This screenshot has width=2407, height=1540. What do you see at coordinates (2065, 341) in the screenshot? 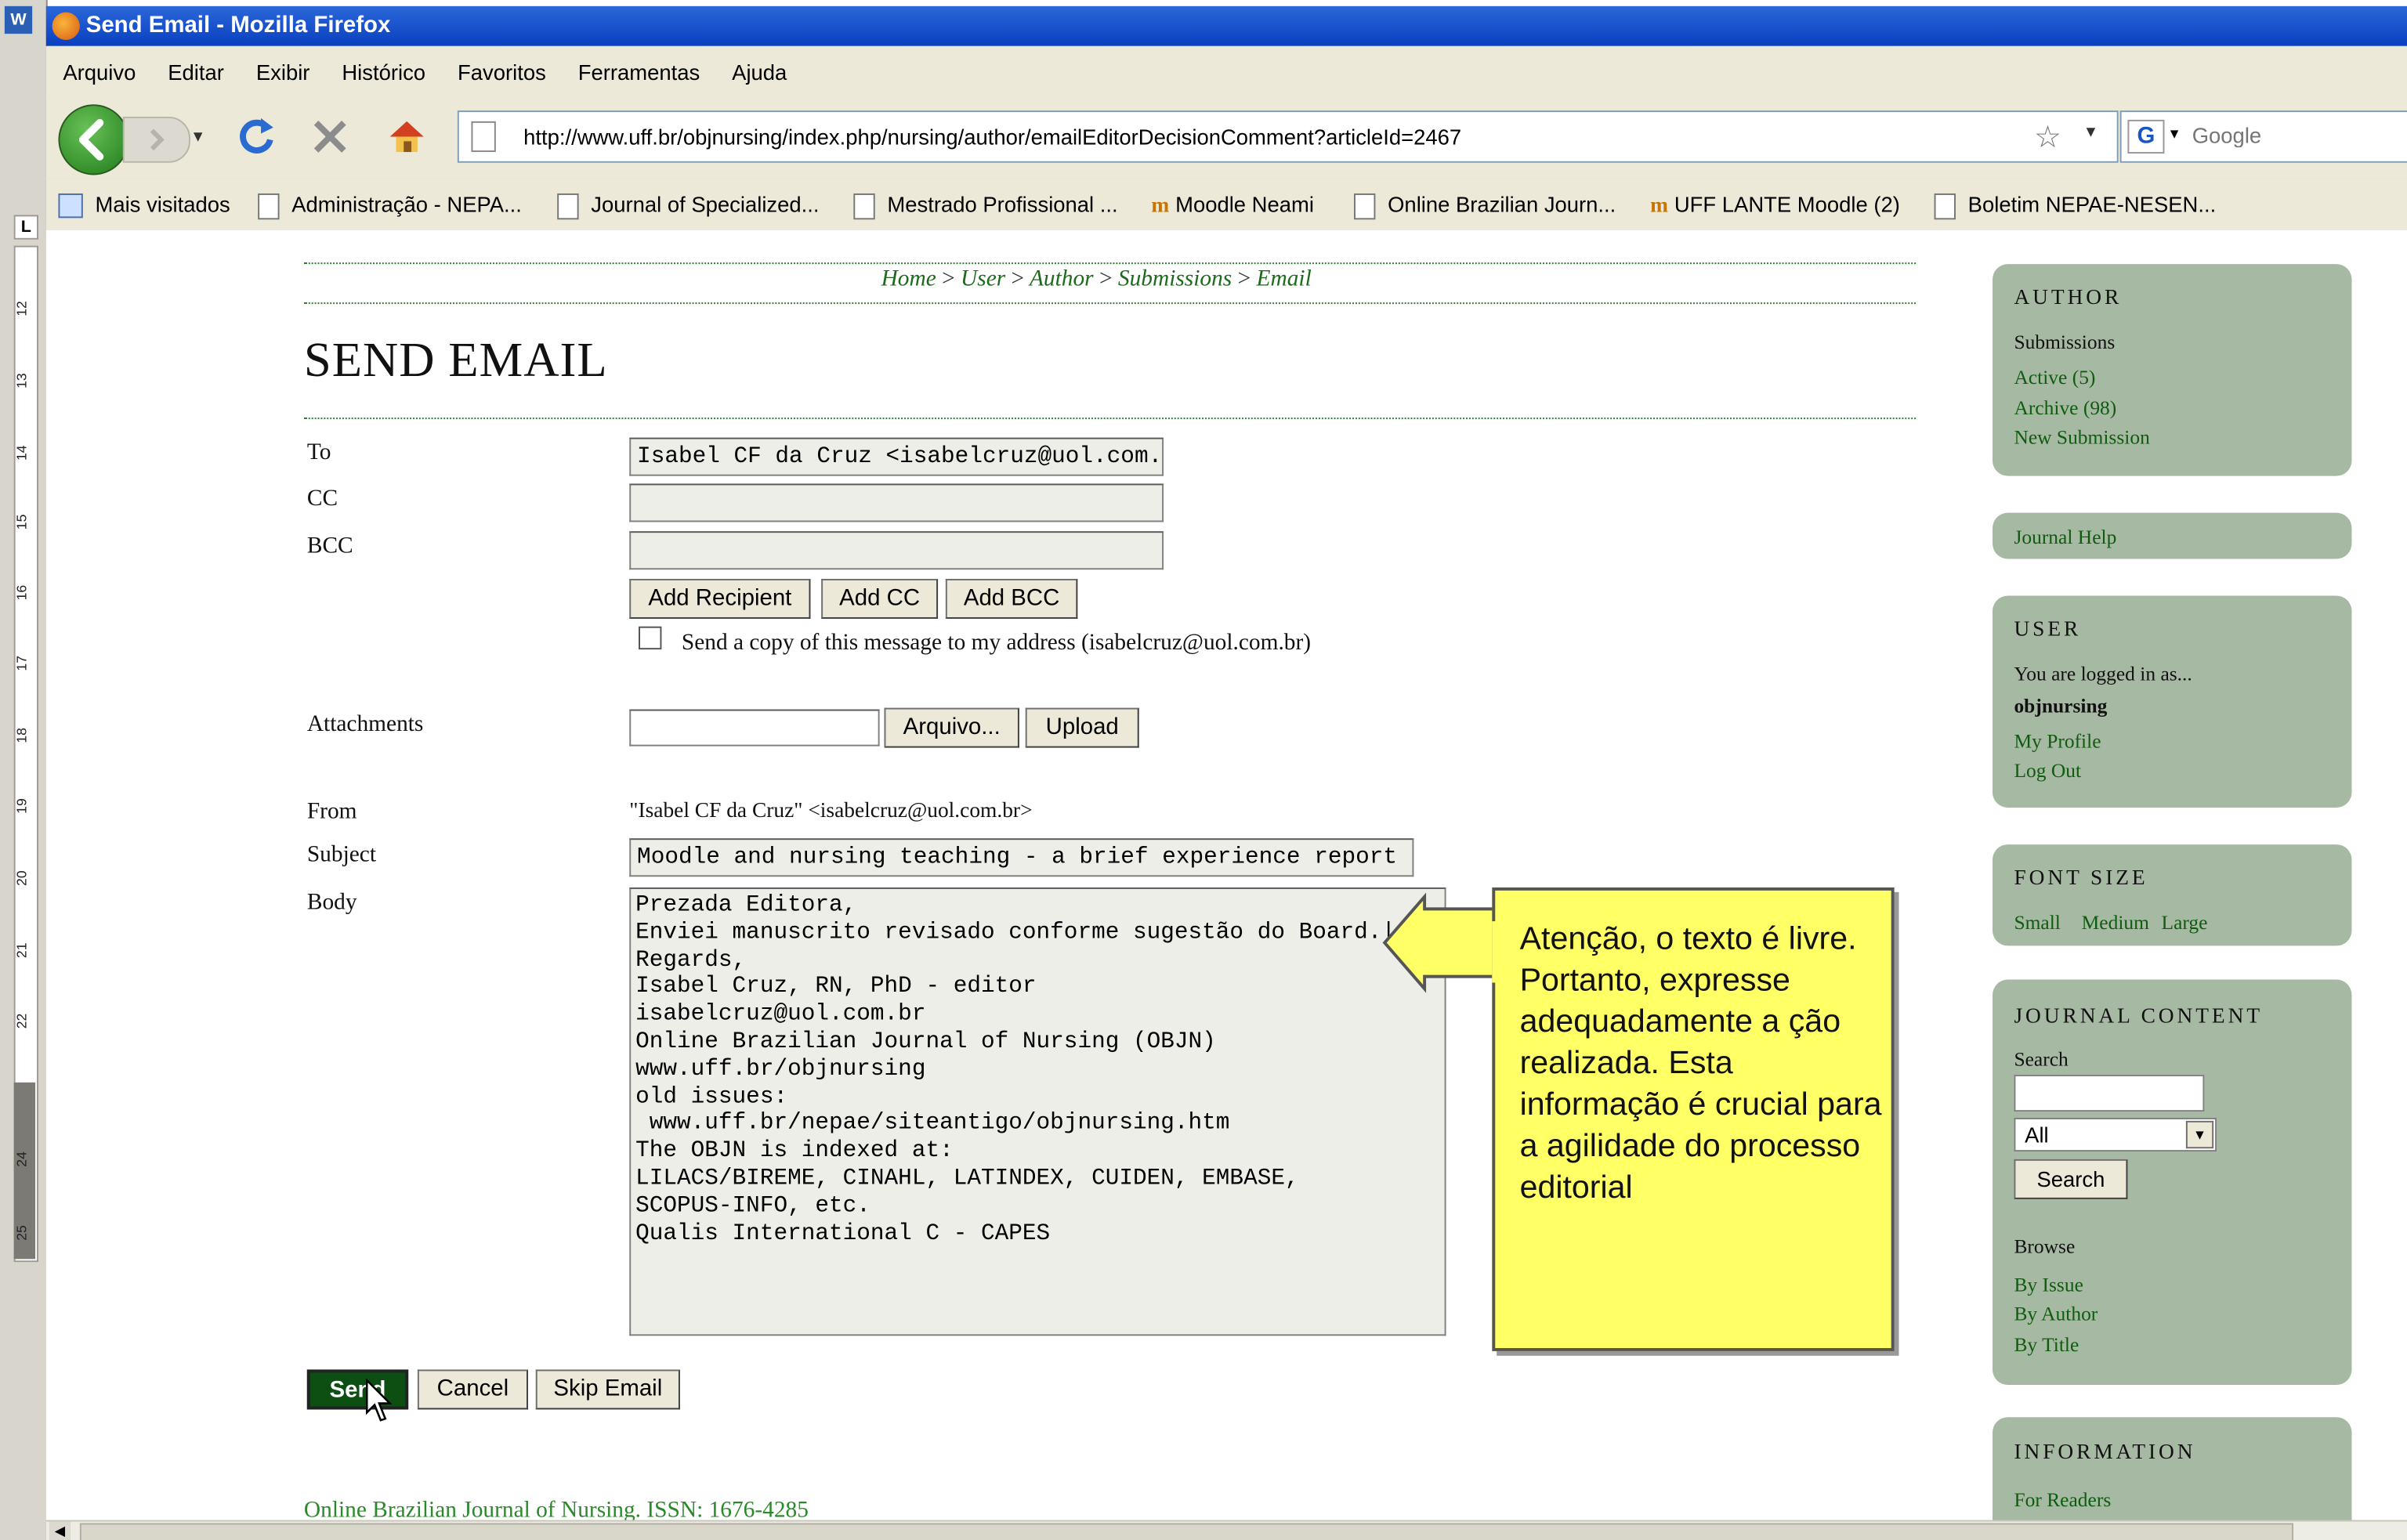
I see `sidebar-submissions-label: Submissions` at bounding box center [2065, 341].